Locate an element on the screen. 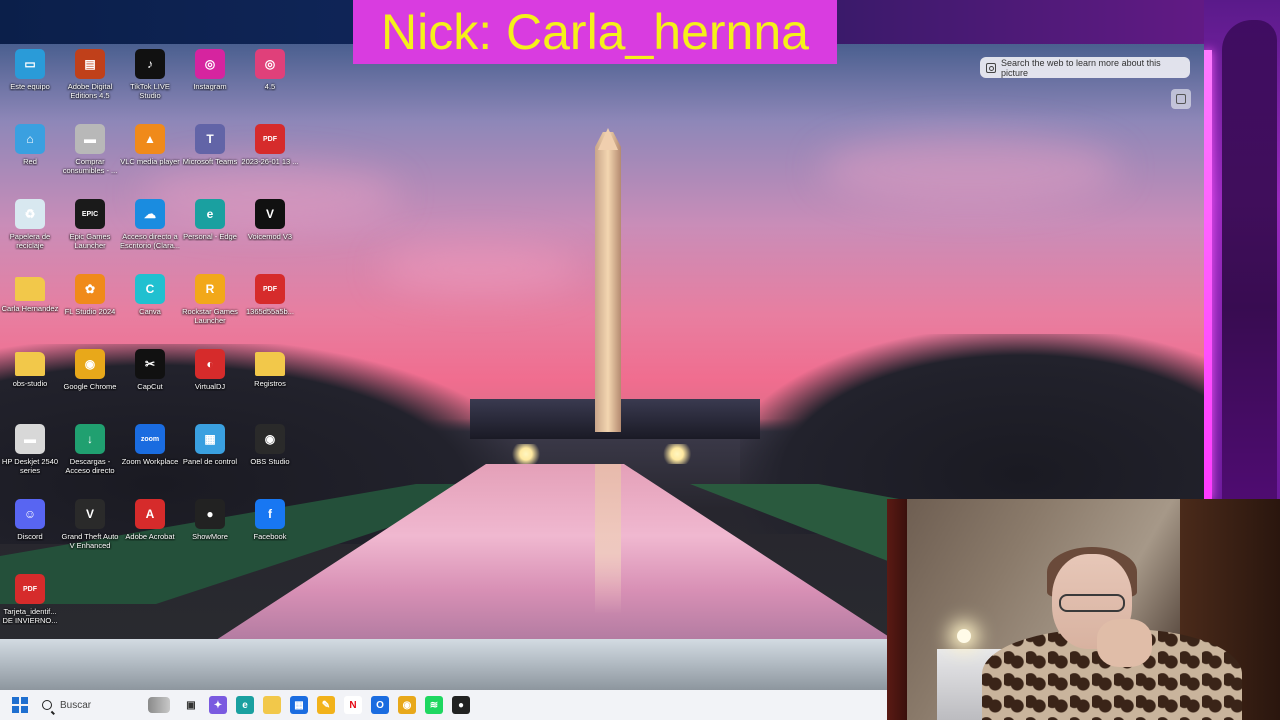 The width and height of the screenshot is (1280, 720). obs-icon: ◉ is located at coordinates (270, 439).